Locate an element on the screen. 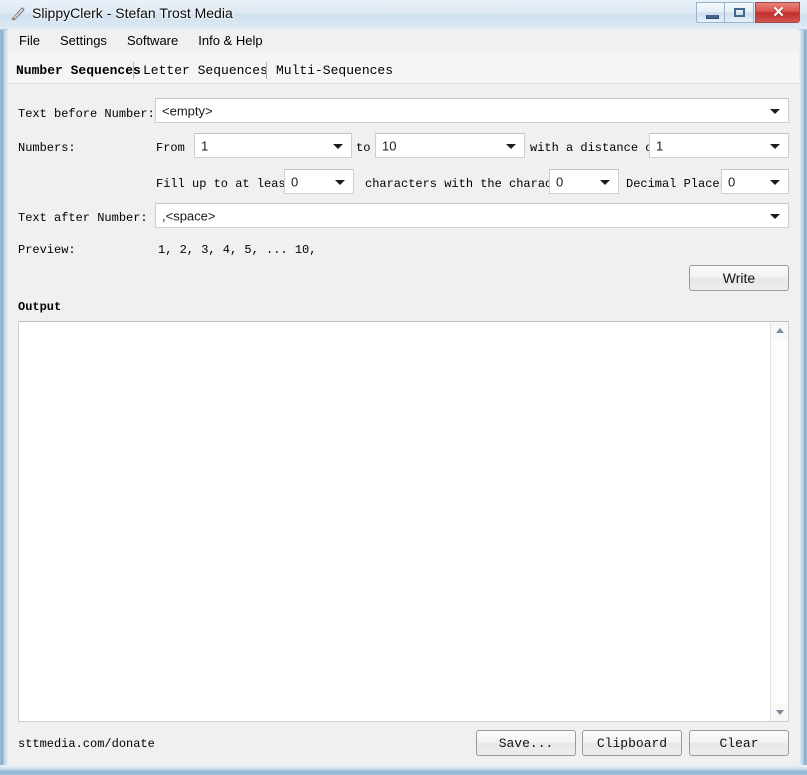  menu-bar: File Settings Software Info & Help is located at coordinates (403, 40).